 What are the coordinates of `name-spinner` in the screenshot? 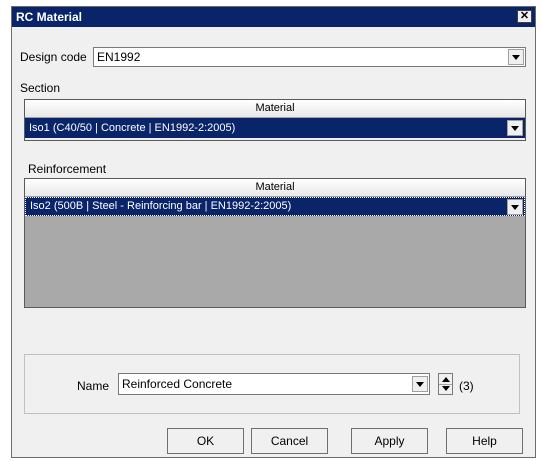 It's located at (445, 384).